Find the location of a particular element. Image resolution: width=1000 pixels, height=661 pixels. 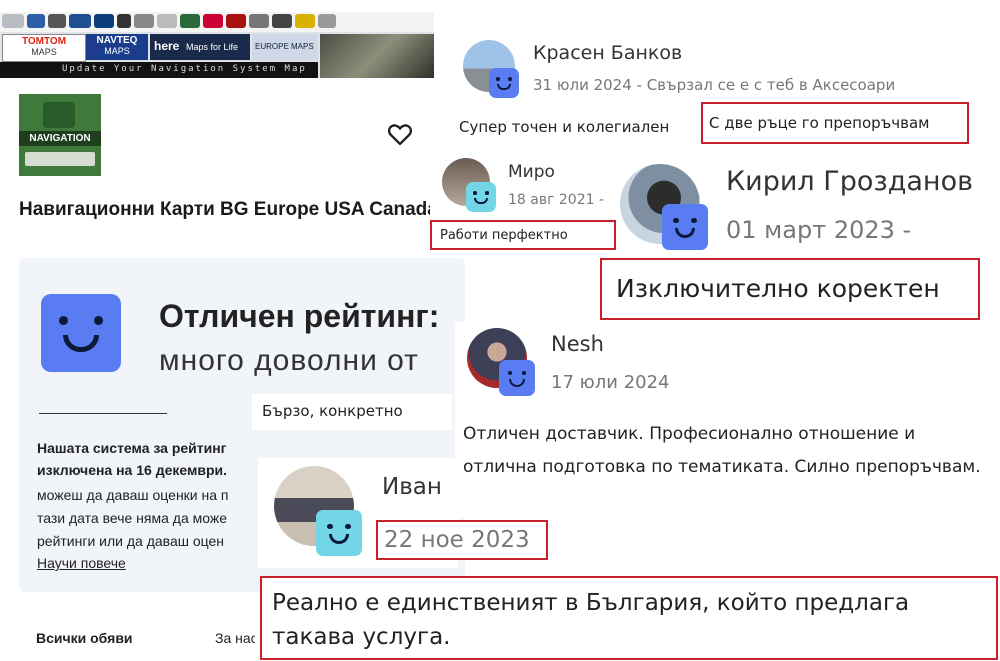

review-meta: 18 авг 2021 - is located at coordinates (556, 200).